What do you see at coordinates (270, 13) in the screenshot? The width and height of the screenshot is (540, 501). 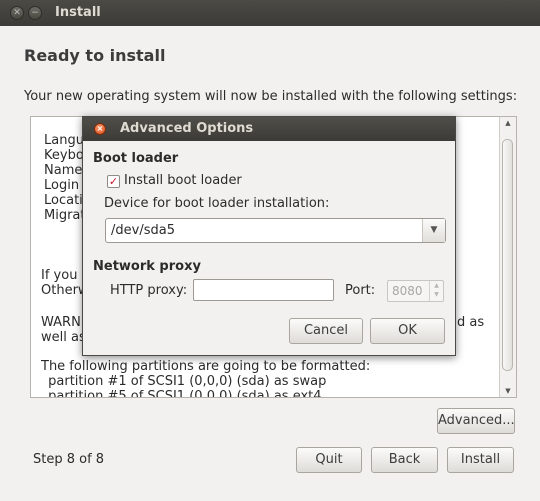 I see `window-titlebar: ✕ − Install` at bounding box center [270, 13].